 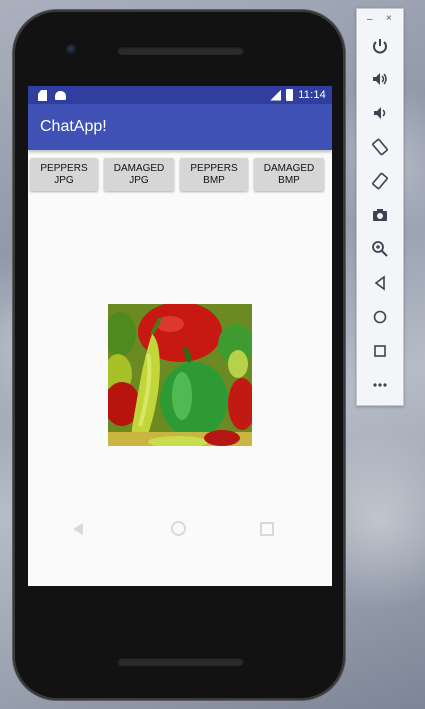 What do you see at coordinates (380, 181) in the screenshot?
I see `rotate-right-icon` at bounding box center [380, 181].